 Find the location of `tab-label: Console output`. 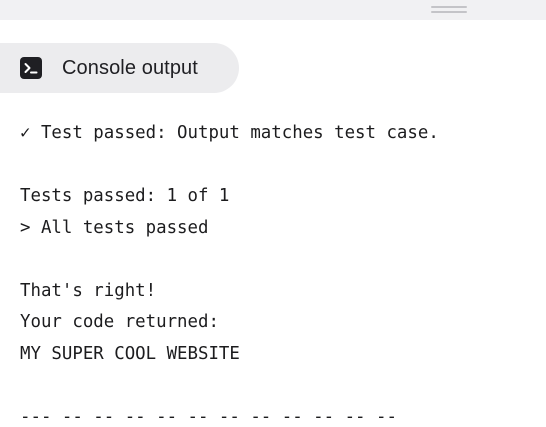

tab-label: Console output is located at coordinates (130, 67).